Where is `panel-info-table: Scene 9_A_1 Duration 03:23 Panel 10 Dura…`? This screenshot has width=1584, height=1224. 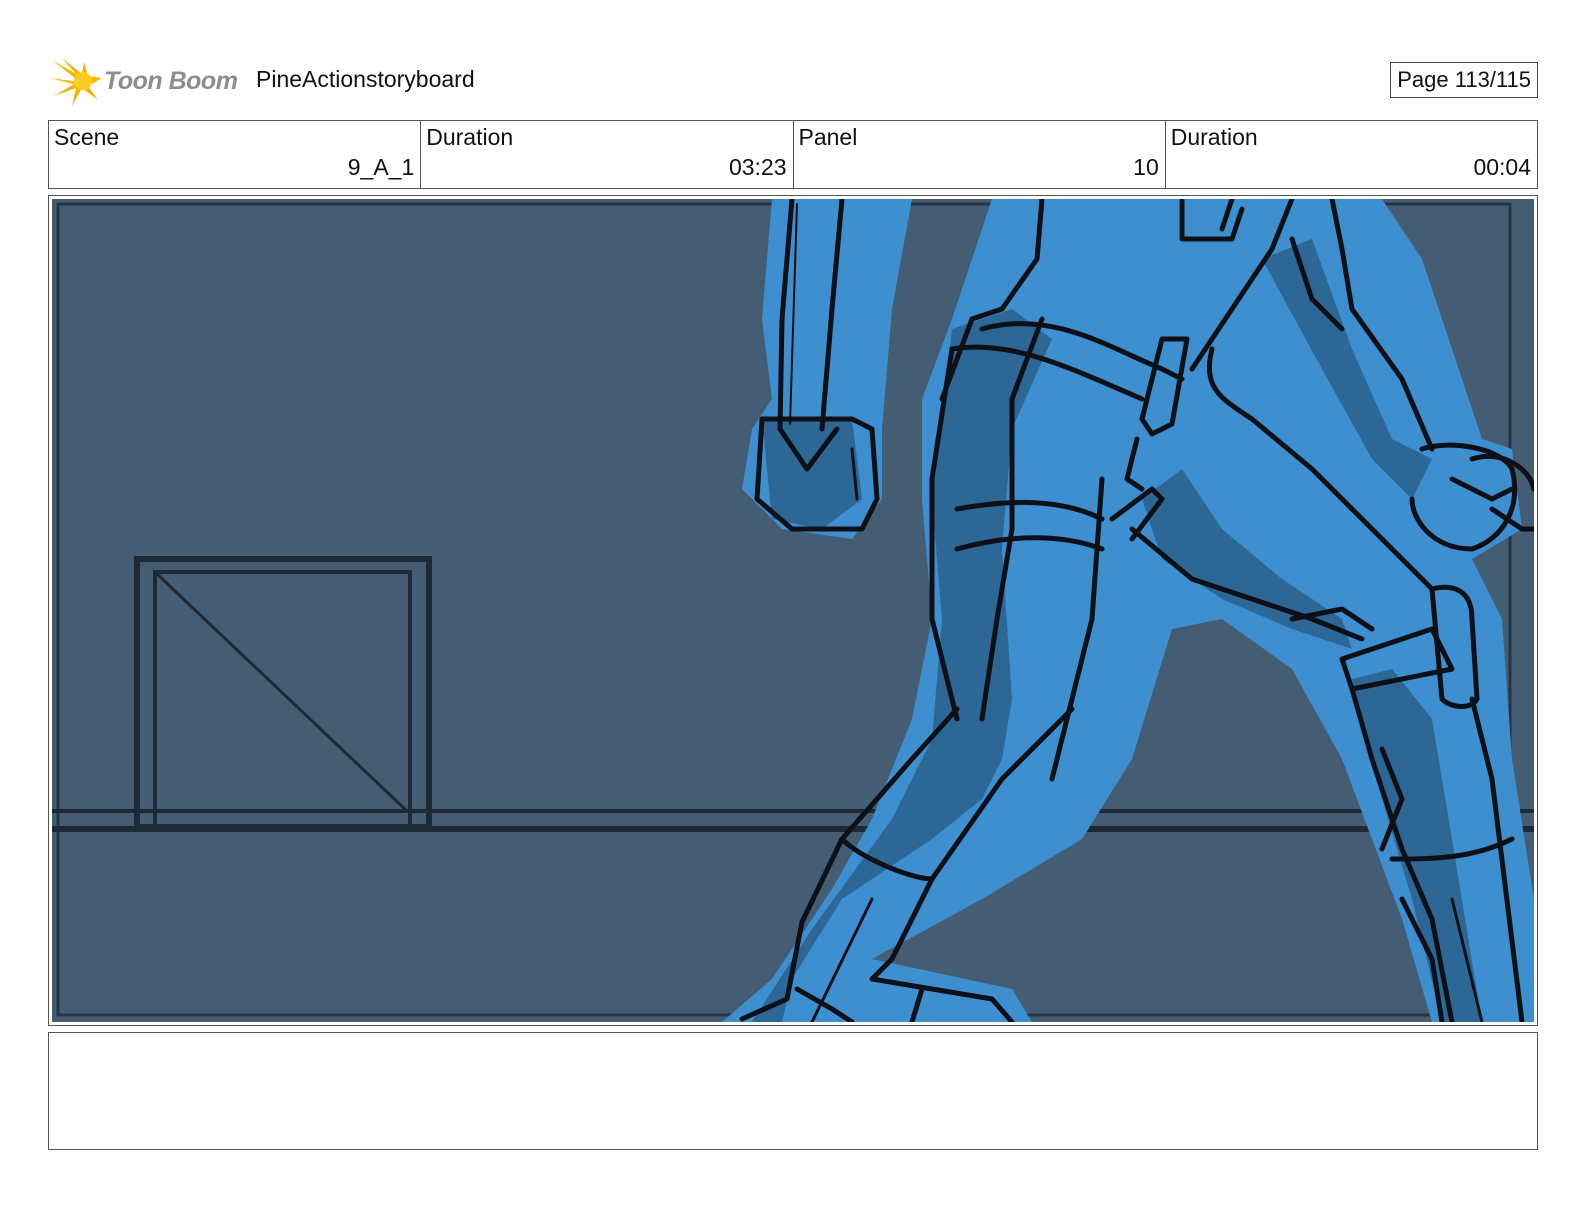 panel-info-table: Scene 9_A_1 Duration 03:23 Panel 10 Dura… is located at coordinates (793, 154).